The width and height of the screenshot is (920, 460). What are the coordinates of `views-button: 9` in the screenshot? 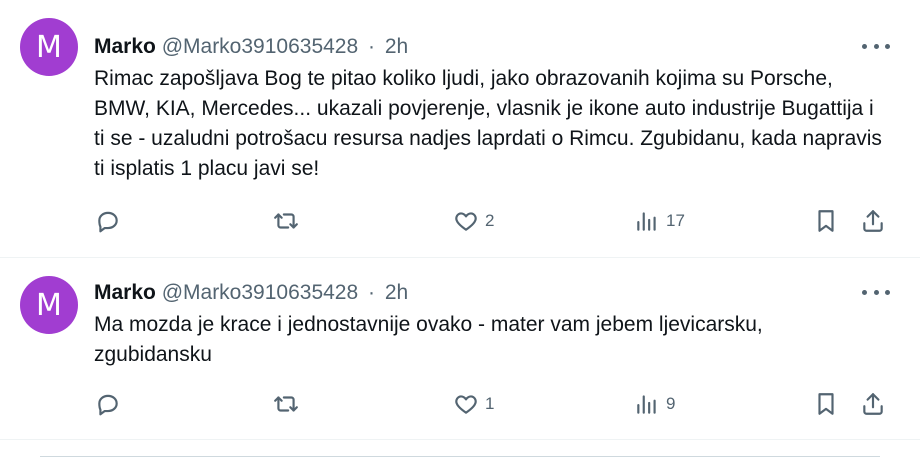 It's located at (654, 404).